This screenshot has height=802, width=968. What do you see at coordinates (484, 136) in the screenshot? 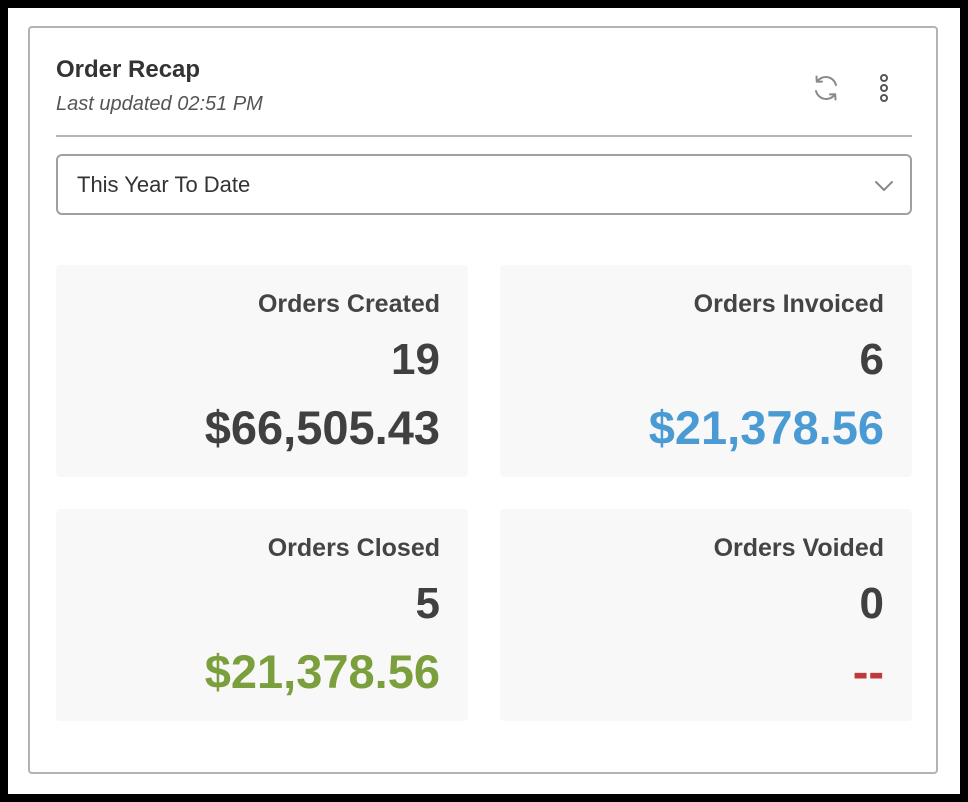
I see `header-divider` at bounding box center [484, 136].